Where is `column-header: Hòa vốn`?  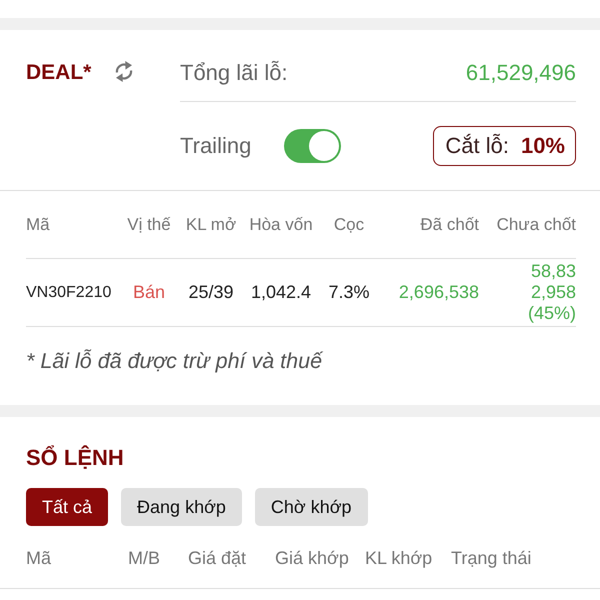 column-header: Hòa vốn is located at coordinates (281, 225).